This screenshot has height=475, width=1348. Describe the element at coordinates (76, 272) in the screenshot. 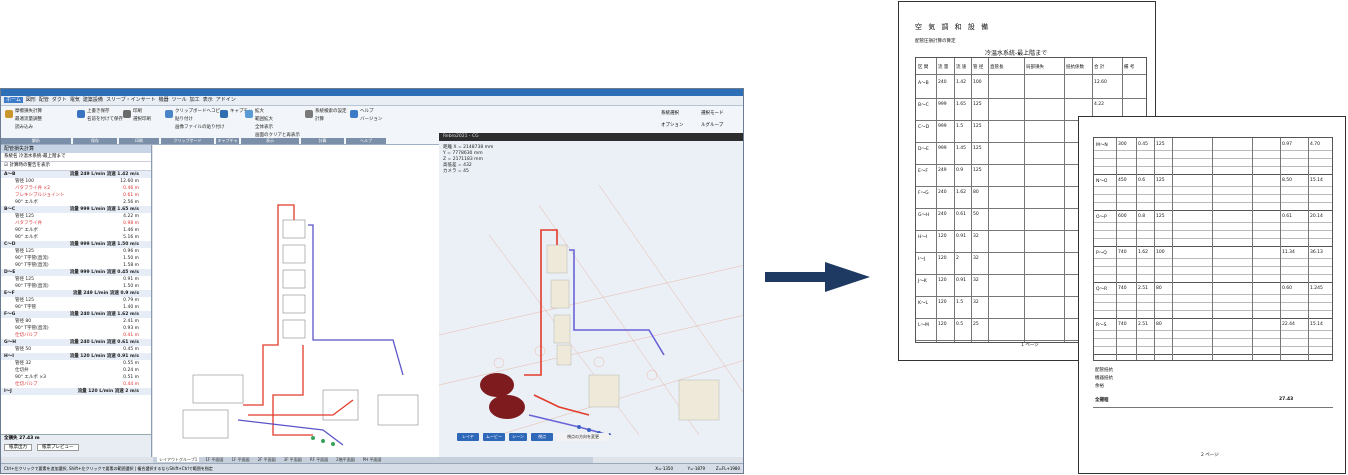

I see `tree-section-row: D～E 流量 999 L/min 流速 0.45 m/s` at that location.